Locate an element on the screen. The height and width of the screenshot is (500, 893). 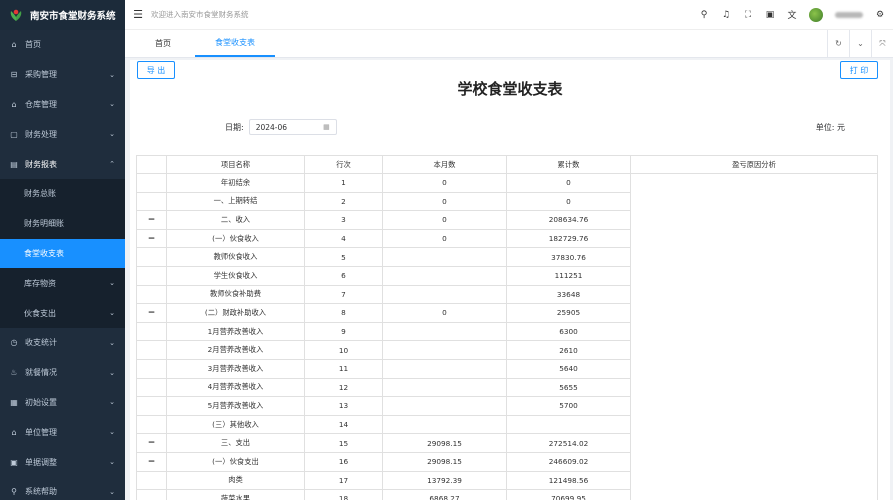
sidebar-item-14: ▣ 单据调整 ⌄ is located at coordinates (62, 462).